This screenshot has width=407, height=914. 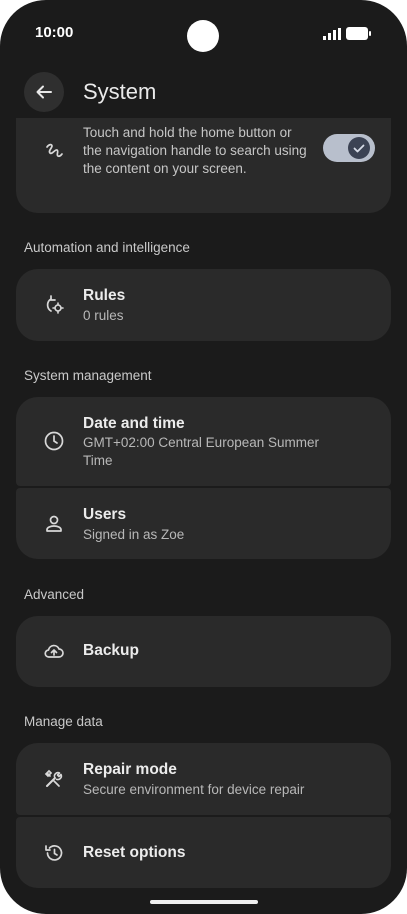 I want to click on users-item: Users Signed in as Zoe, so click(x=203, y=523).